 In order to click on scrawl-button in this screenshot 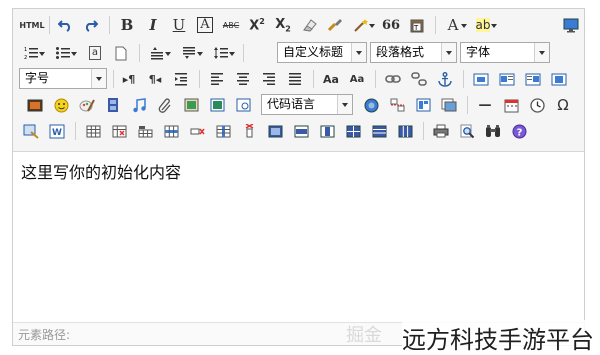, I will do `click(87, 105)`.